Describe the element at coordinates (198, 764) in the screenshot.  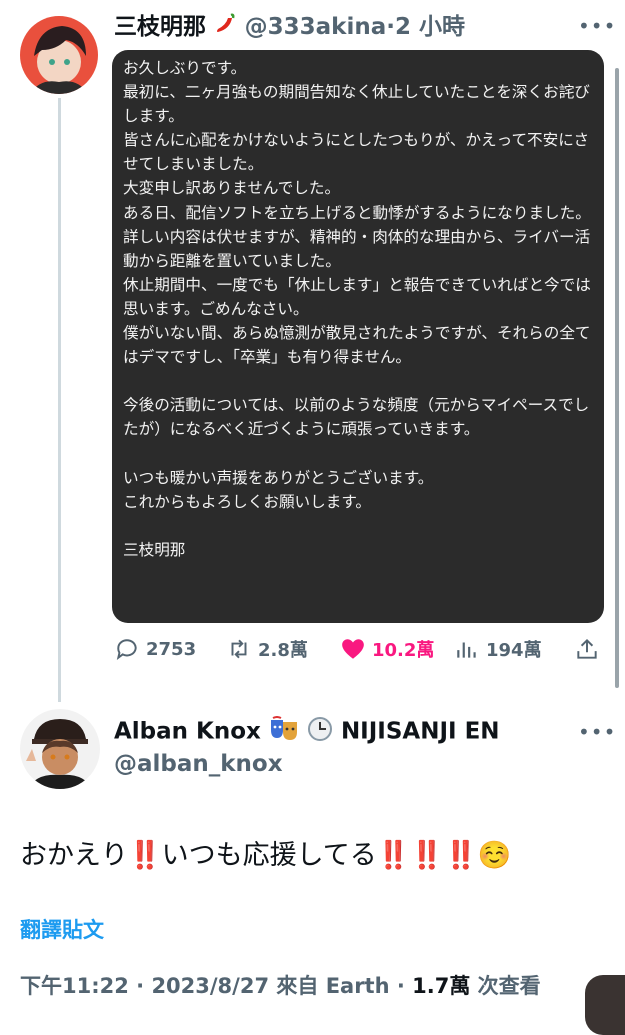
I see `reply-handle: @alban_knox` at that location.